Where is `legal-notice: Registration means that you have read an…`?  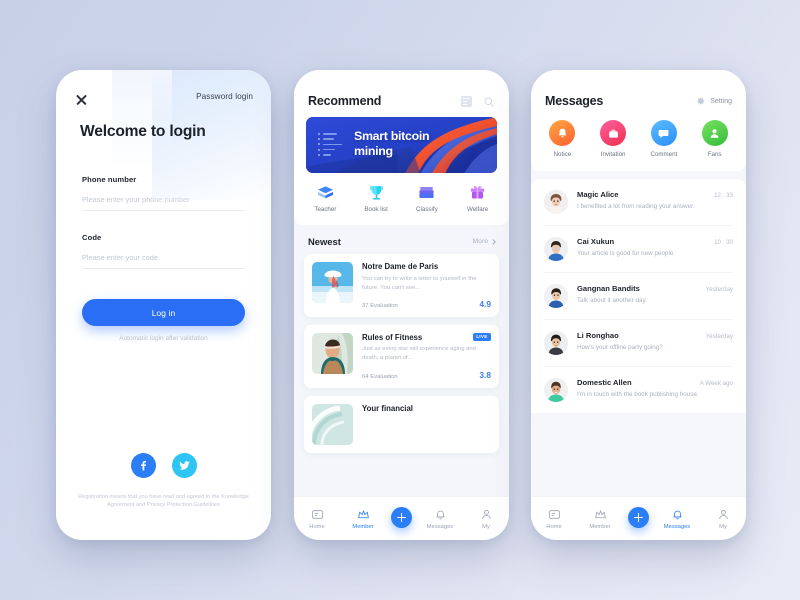 legal-notice: Registration means that you have read an… is located at coordinates (163, 501).